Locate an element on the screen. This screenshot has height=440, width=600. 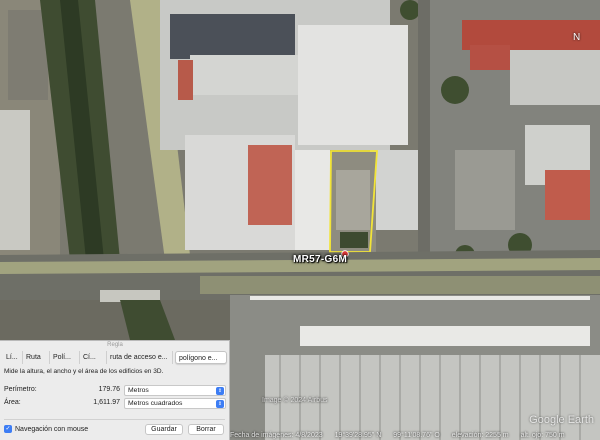
longitude-readout: 99°11'08.76" O is located at coordinates (416, 435).